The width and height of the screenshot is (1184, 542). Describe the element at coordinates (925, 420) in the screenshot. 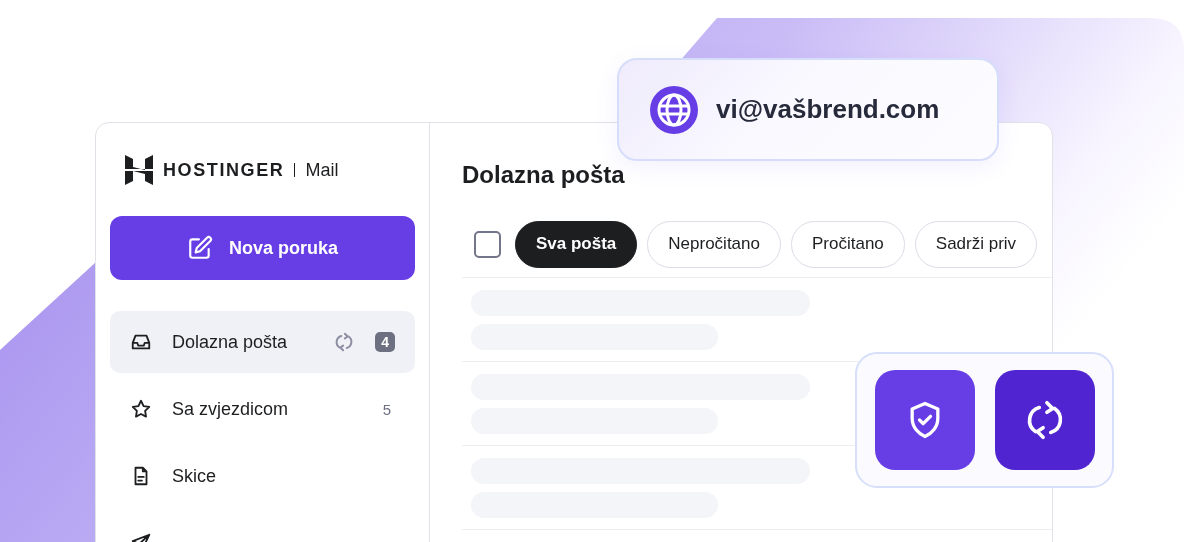

I see `security-button` at that location.